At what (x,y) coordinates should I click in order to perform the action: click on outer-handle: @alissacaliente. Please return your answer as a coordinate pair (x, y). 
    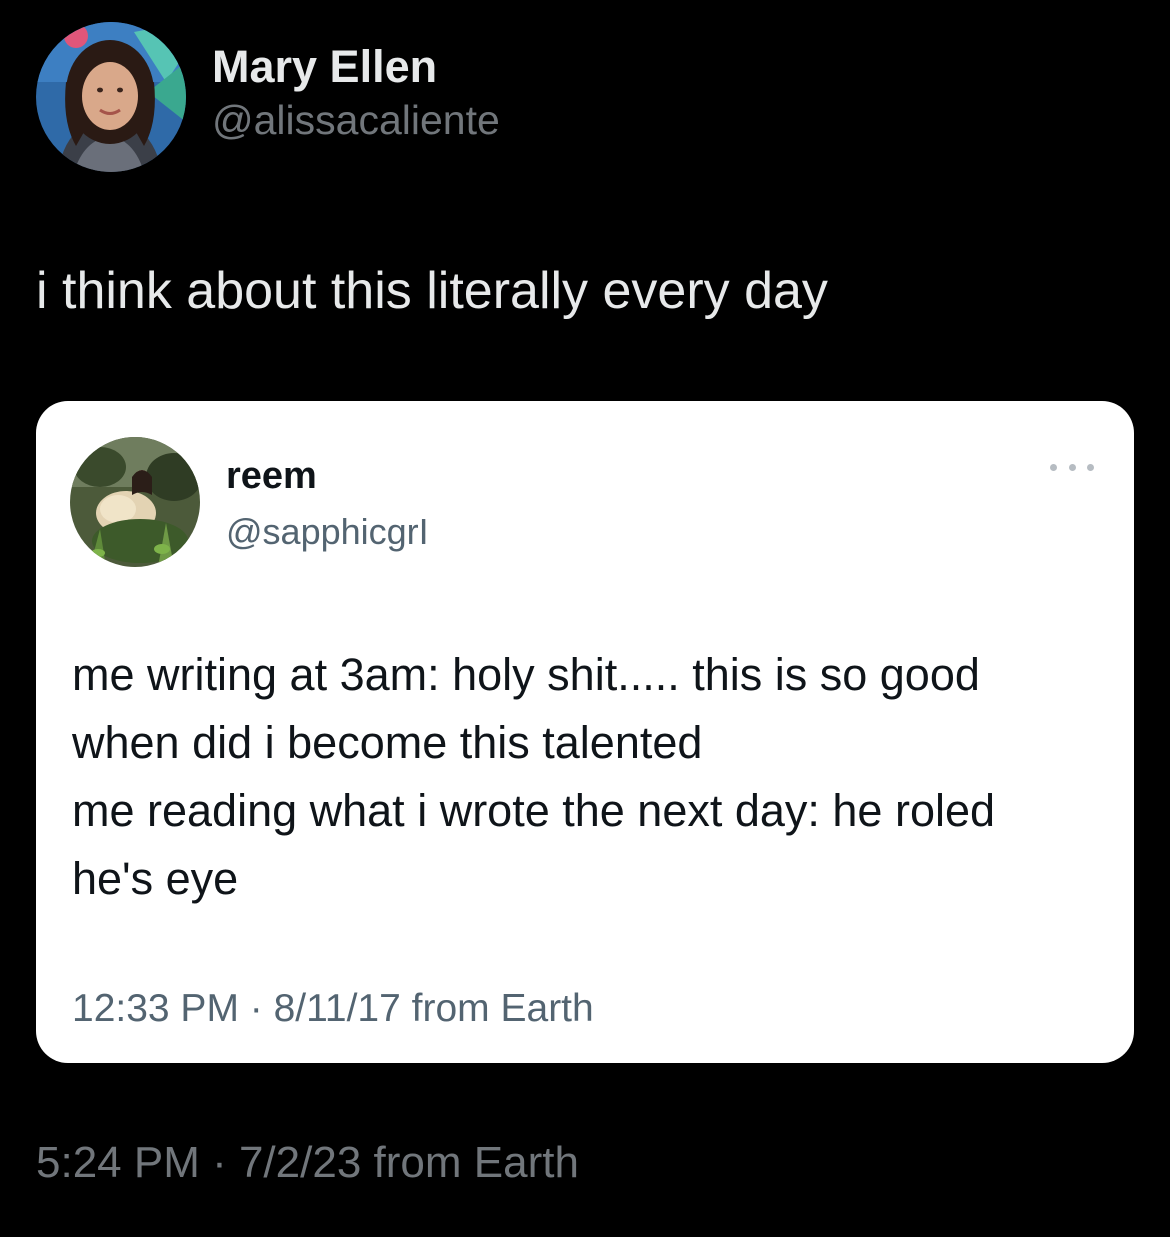
    Looking at the image, I should click on (356, 120).